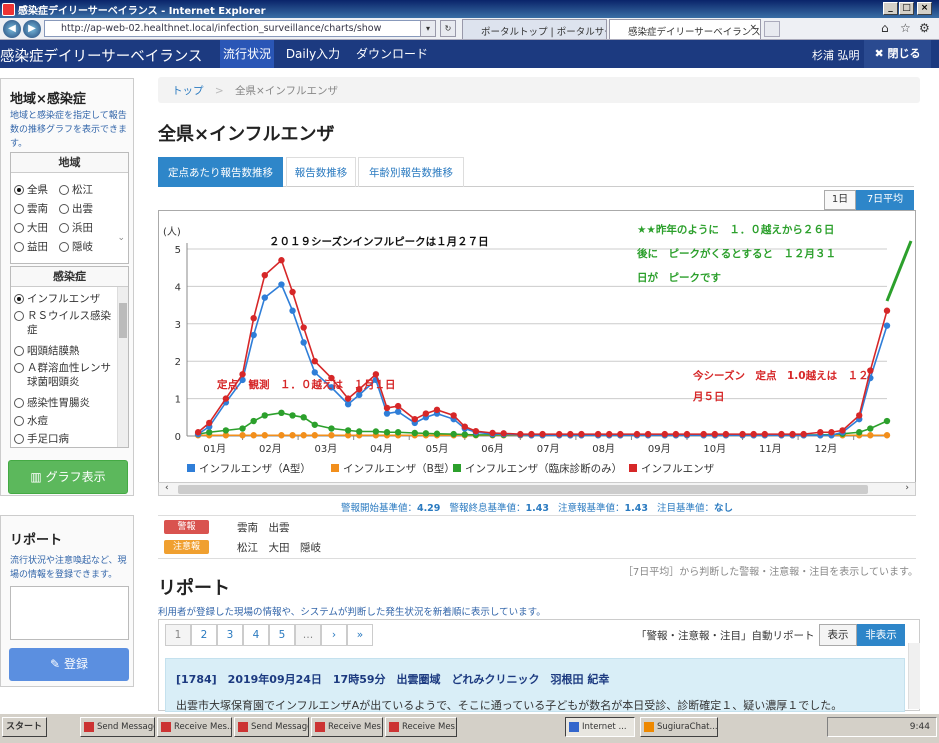 This screenshot has width=939, height=743. Describe the element at coordinates (32, 29) in the screenshot. I see `forward-icon: ▶` at that location.